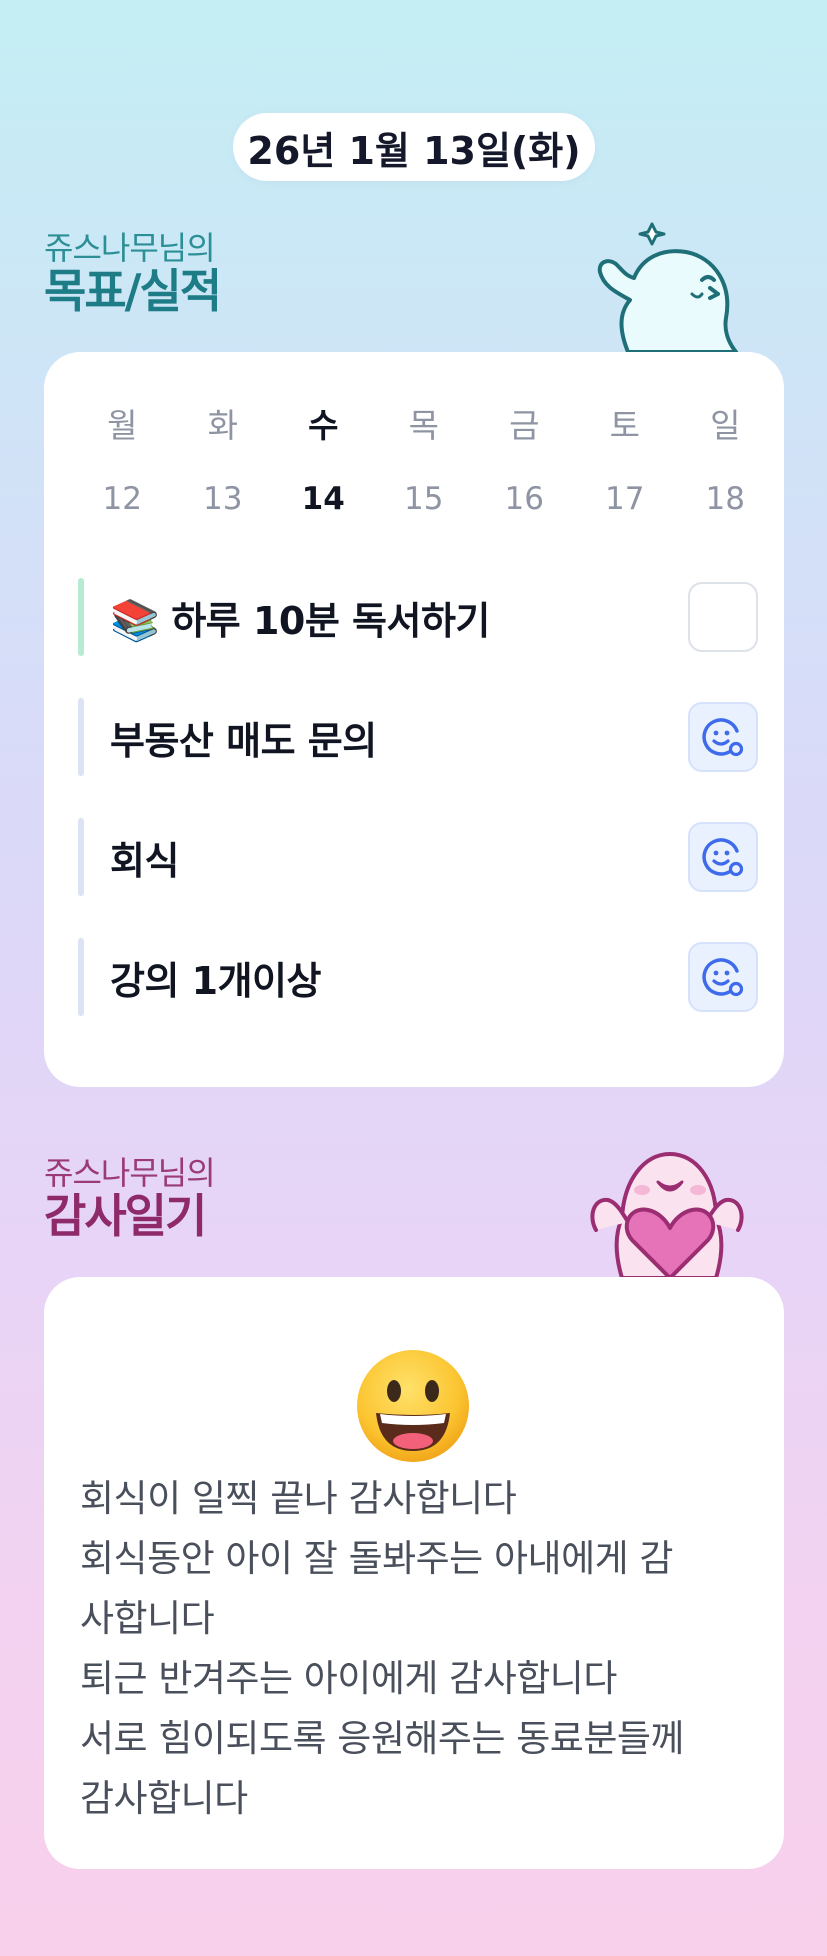  Describe the element at coordinates (418, 857) in the screenshot. I see `task-item: 회식` at that location.